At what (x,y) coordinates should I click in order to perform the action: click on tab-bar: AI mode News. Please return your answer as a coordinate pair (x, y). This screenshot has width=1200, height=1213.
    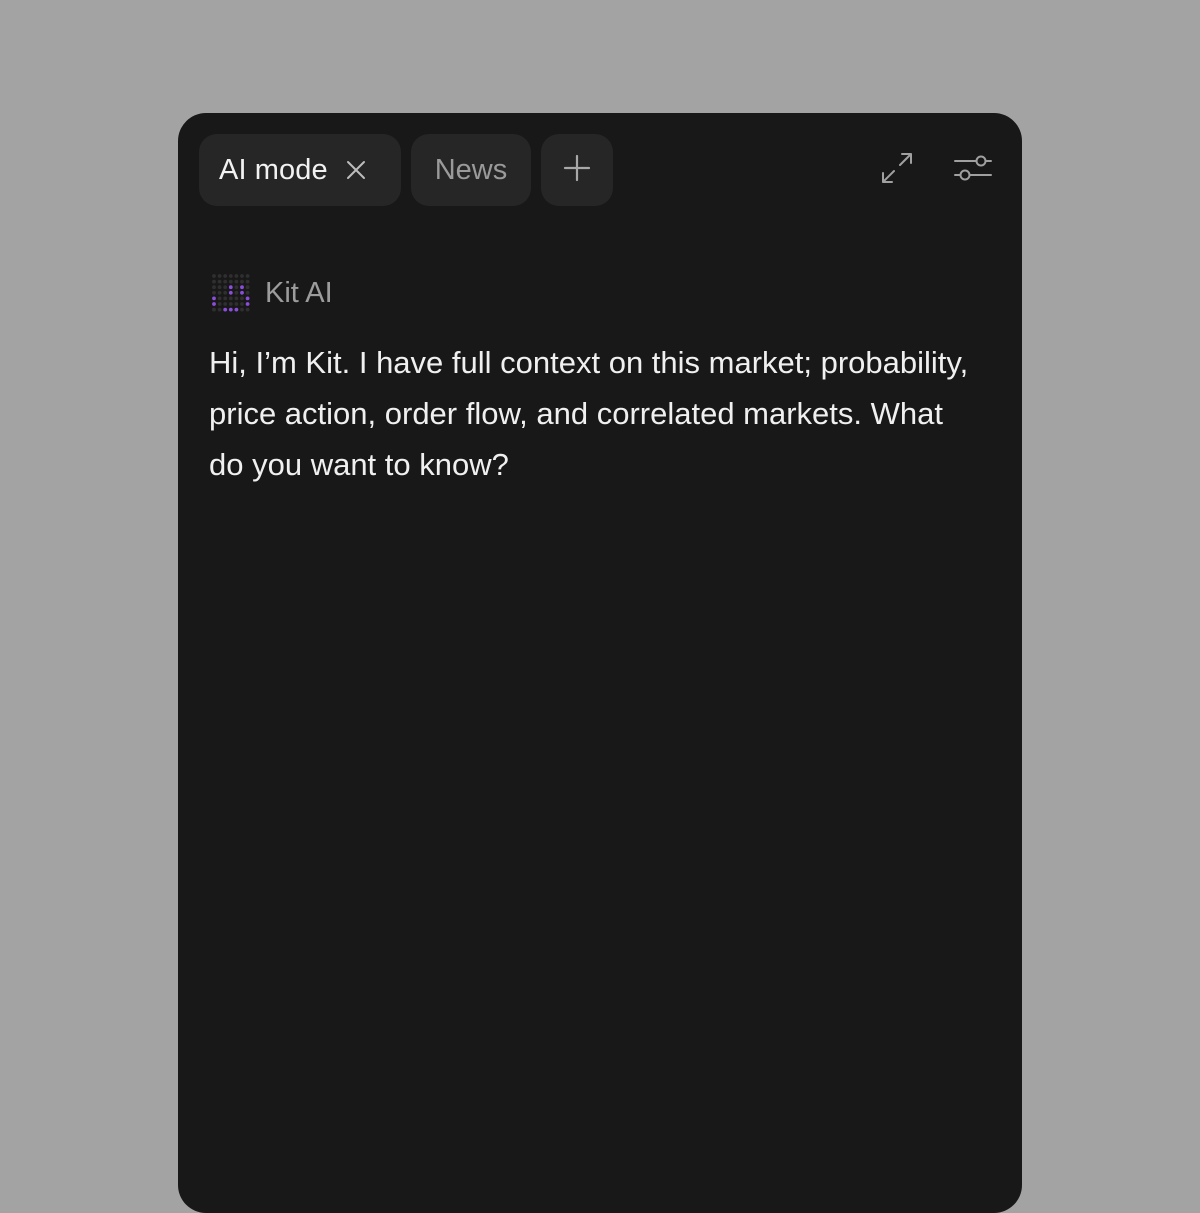
    Looking at the image, I should click on (600, 170).